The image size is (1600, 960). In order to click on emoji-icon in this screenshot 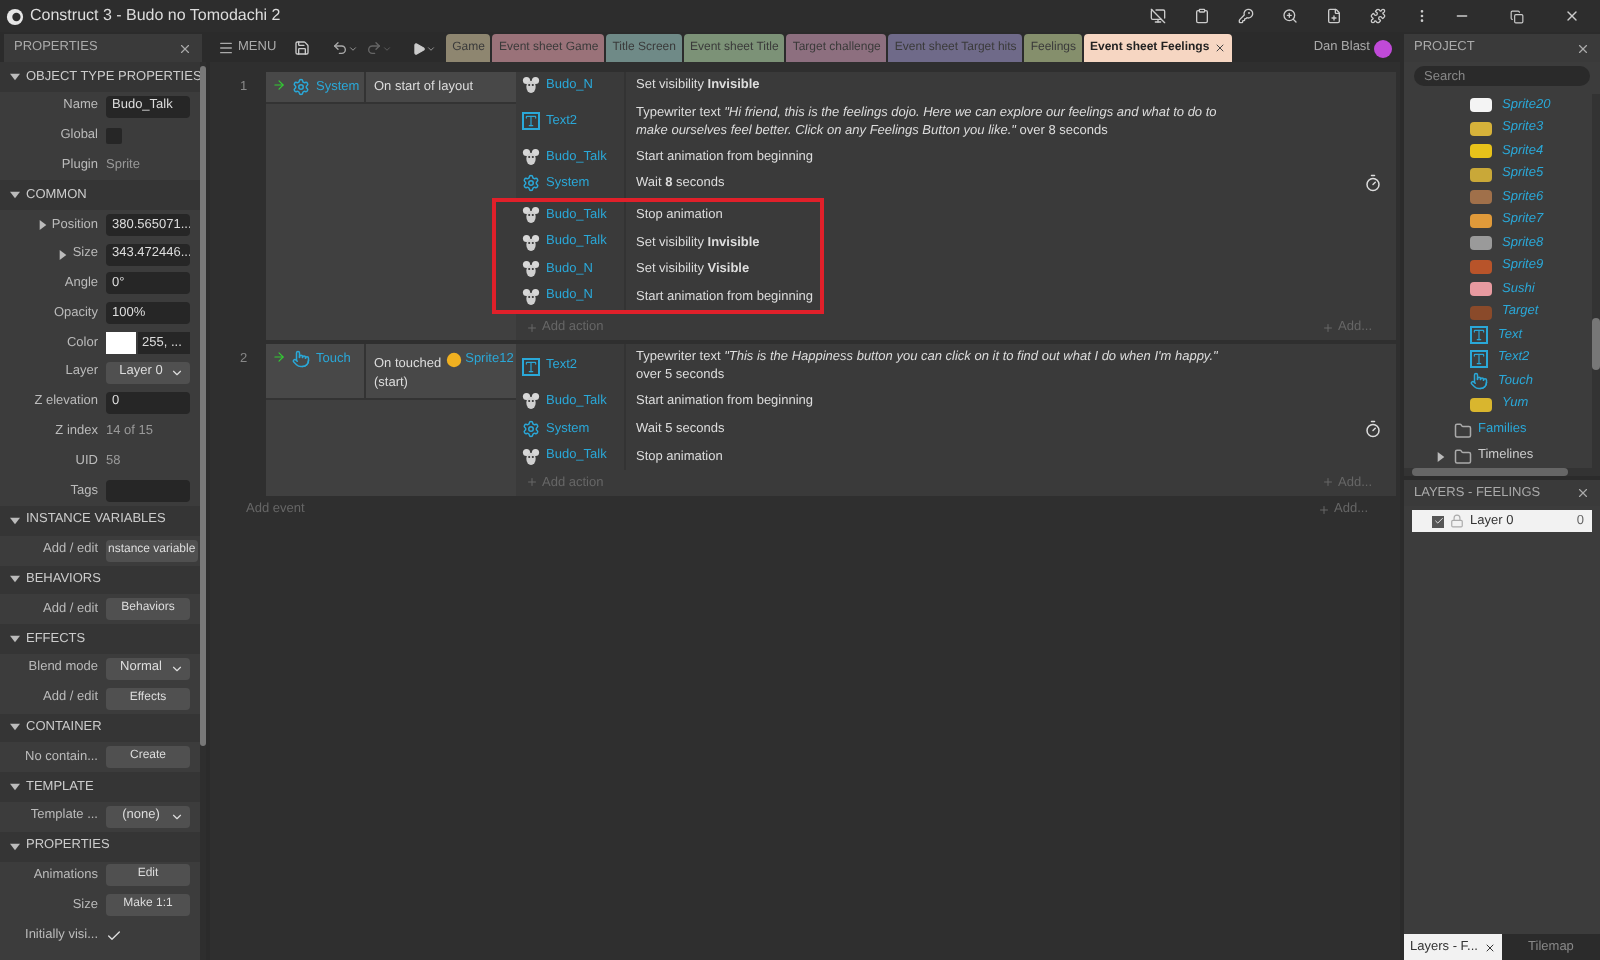, I will do `click(453, 359)`.